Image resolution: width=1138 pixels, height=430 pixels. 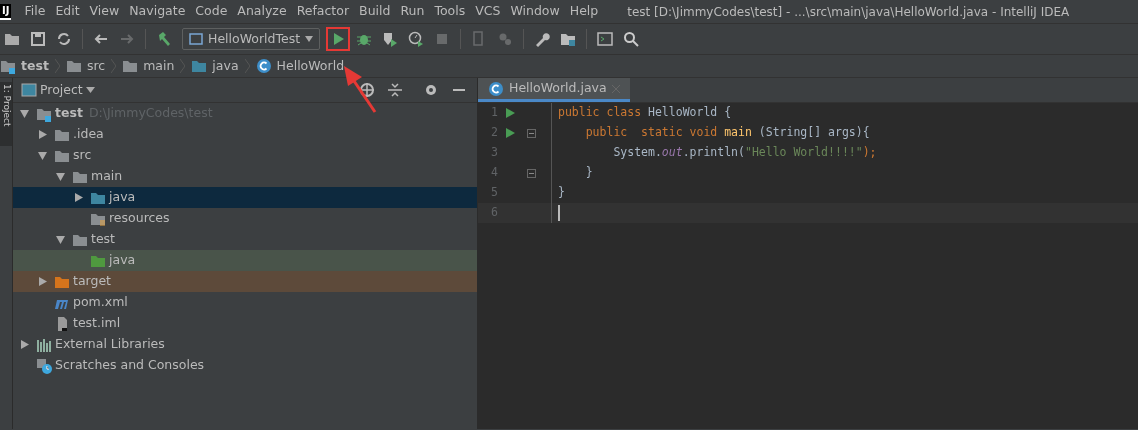 What do you see at coordinates (58, 90) in the screenshot?
I see `view-dropdown: Project` at bounding box center [58, 90].